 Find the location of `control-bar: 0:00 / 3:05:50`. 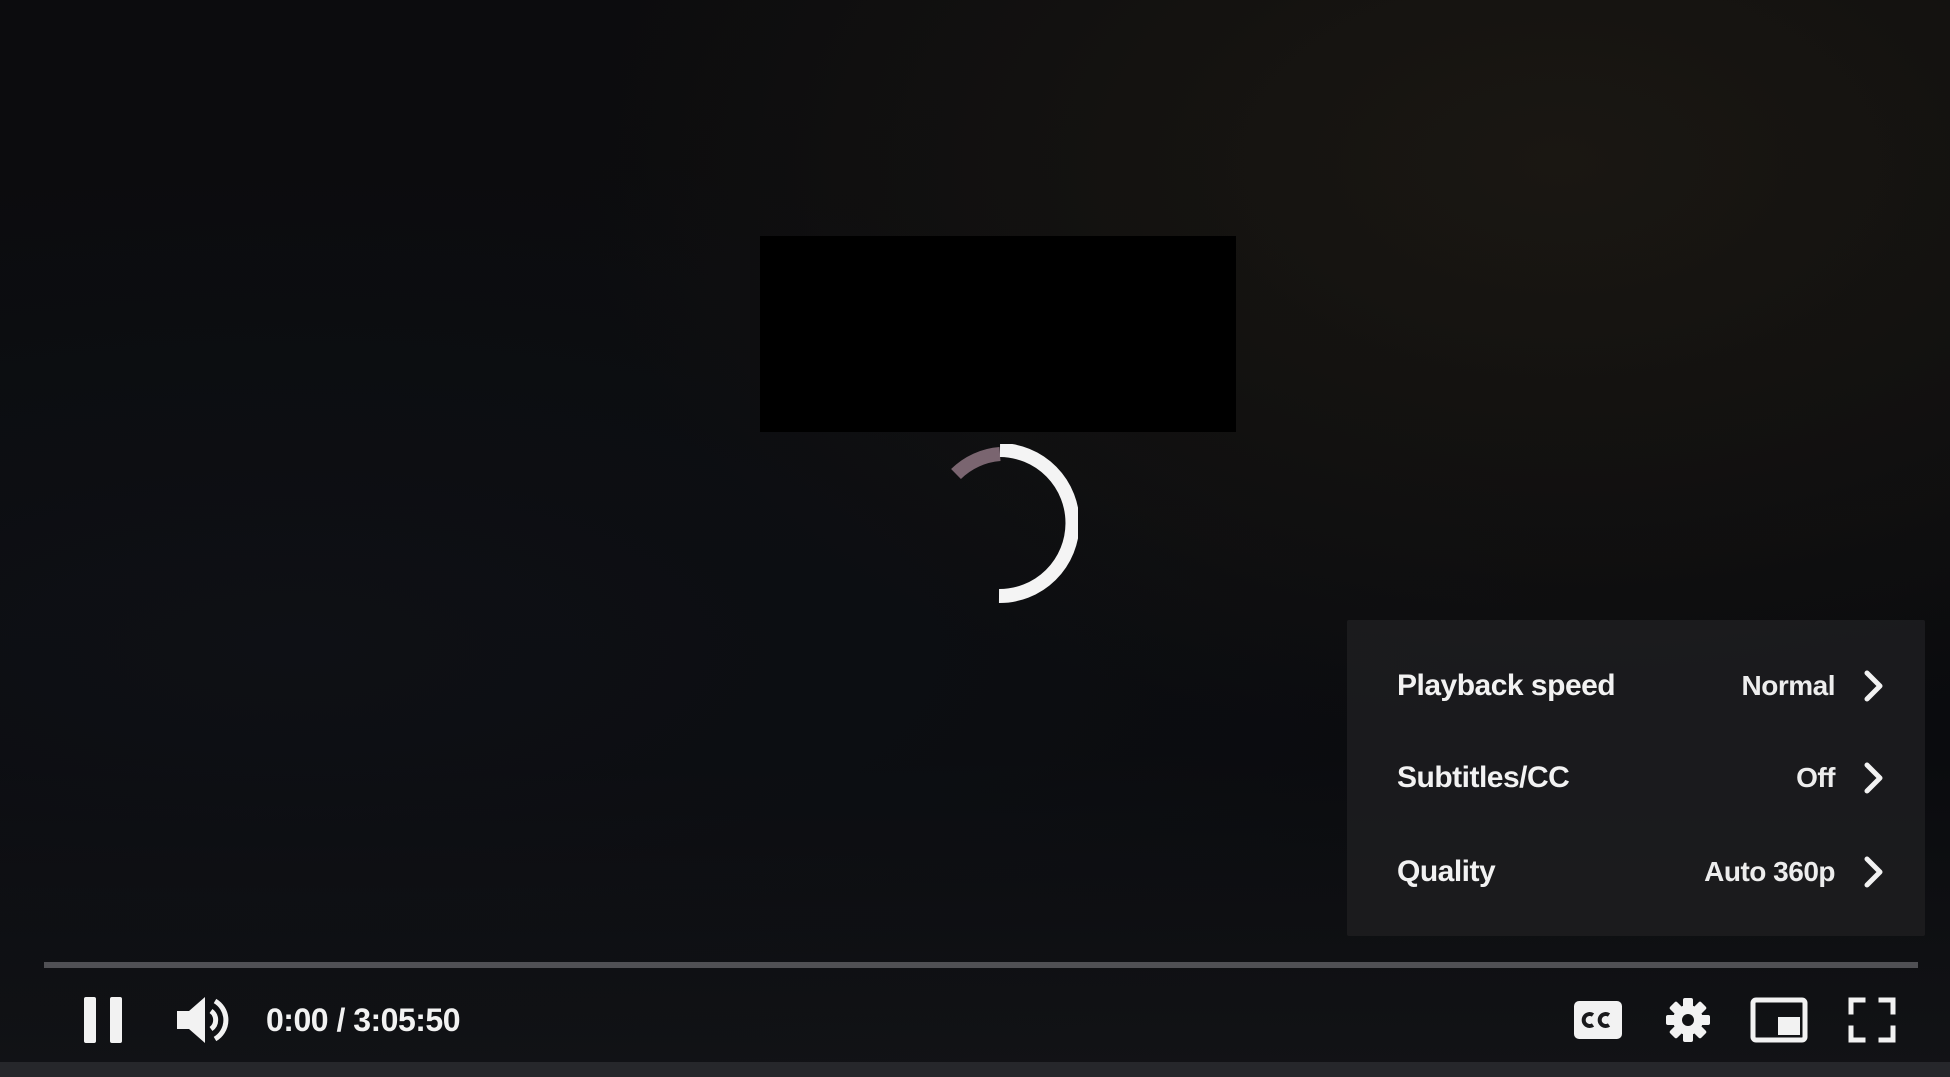

control-bar: 0:00 / 3:05:50 is located at coordinates (975, 1020).